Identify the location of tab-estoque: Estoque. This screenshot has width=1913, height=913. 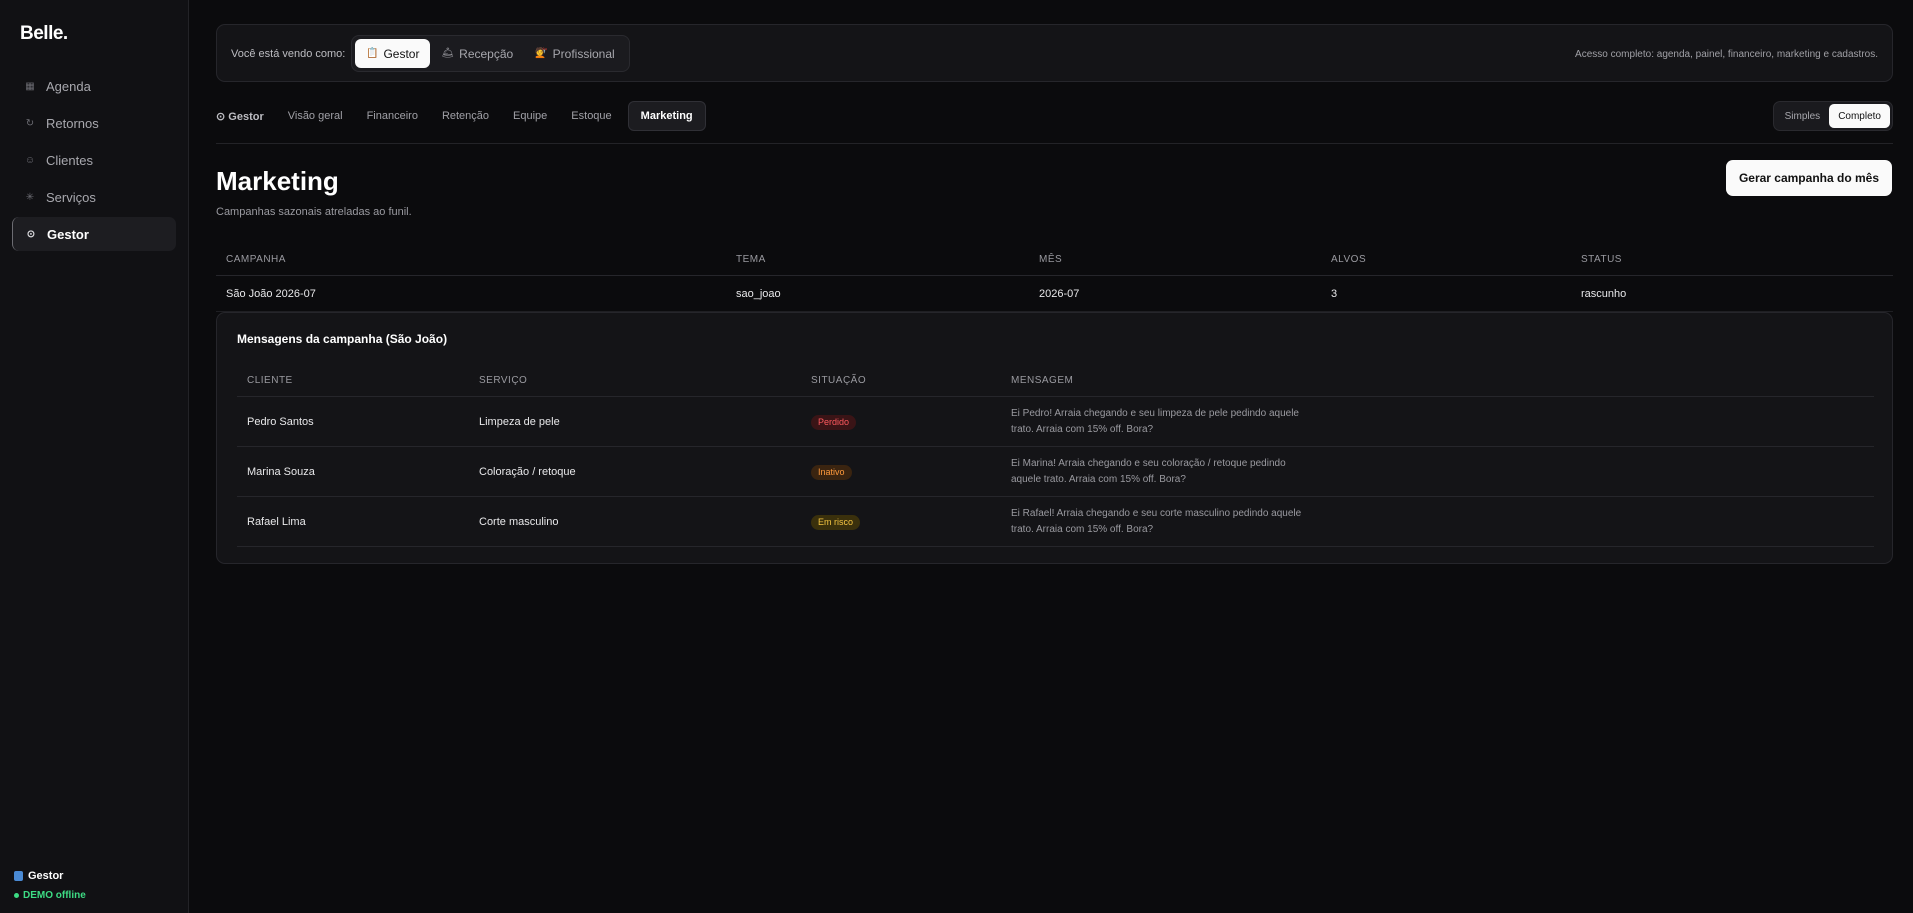
(591, 116).